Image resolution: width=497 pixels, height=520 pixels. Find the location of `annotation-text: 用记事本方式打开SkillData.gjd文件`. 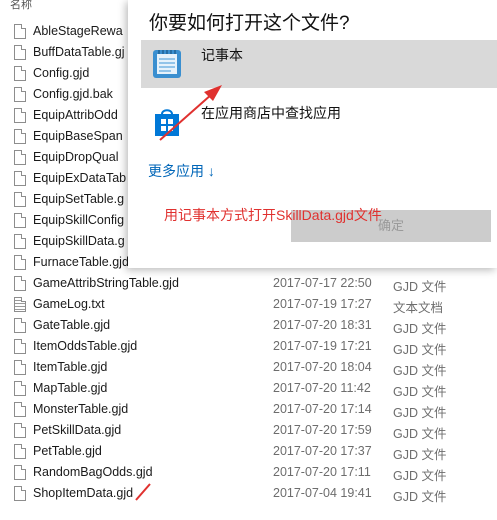

annotation-text: 用记事本方式打开SkillData.gjd文件 is located at coordinates (273, 215).